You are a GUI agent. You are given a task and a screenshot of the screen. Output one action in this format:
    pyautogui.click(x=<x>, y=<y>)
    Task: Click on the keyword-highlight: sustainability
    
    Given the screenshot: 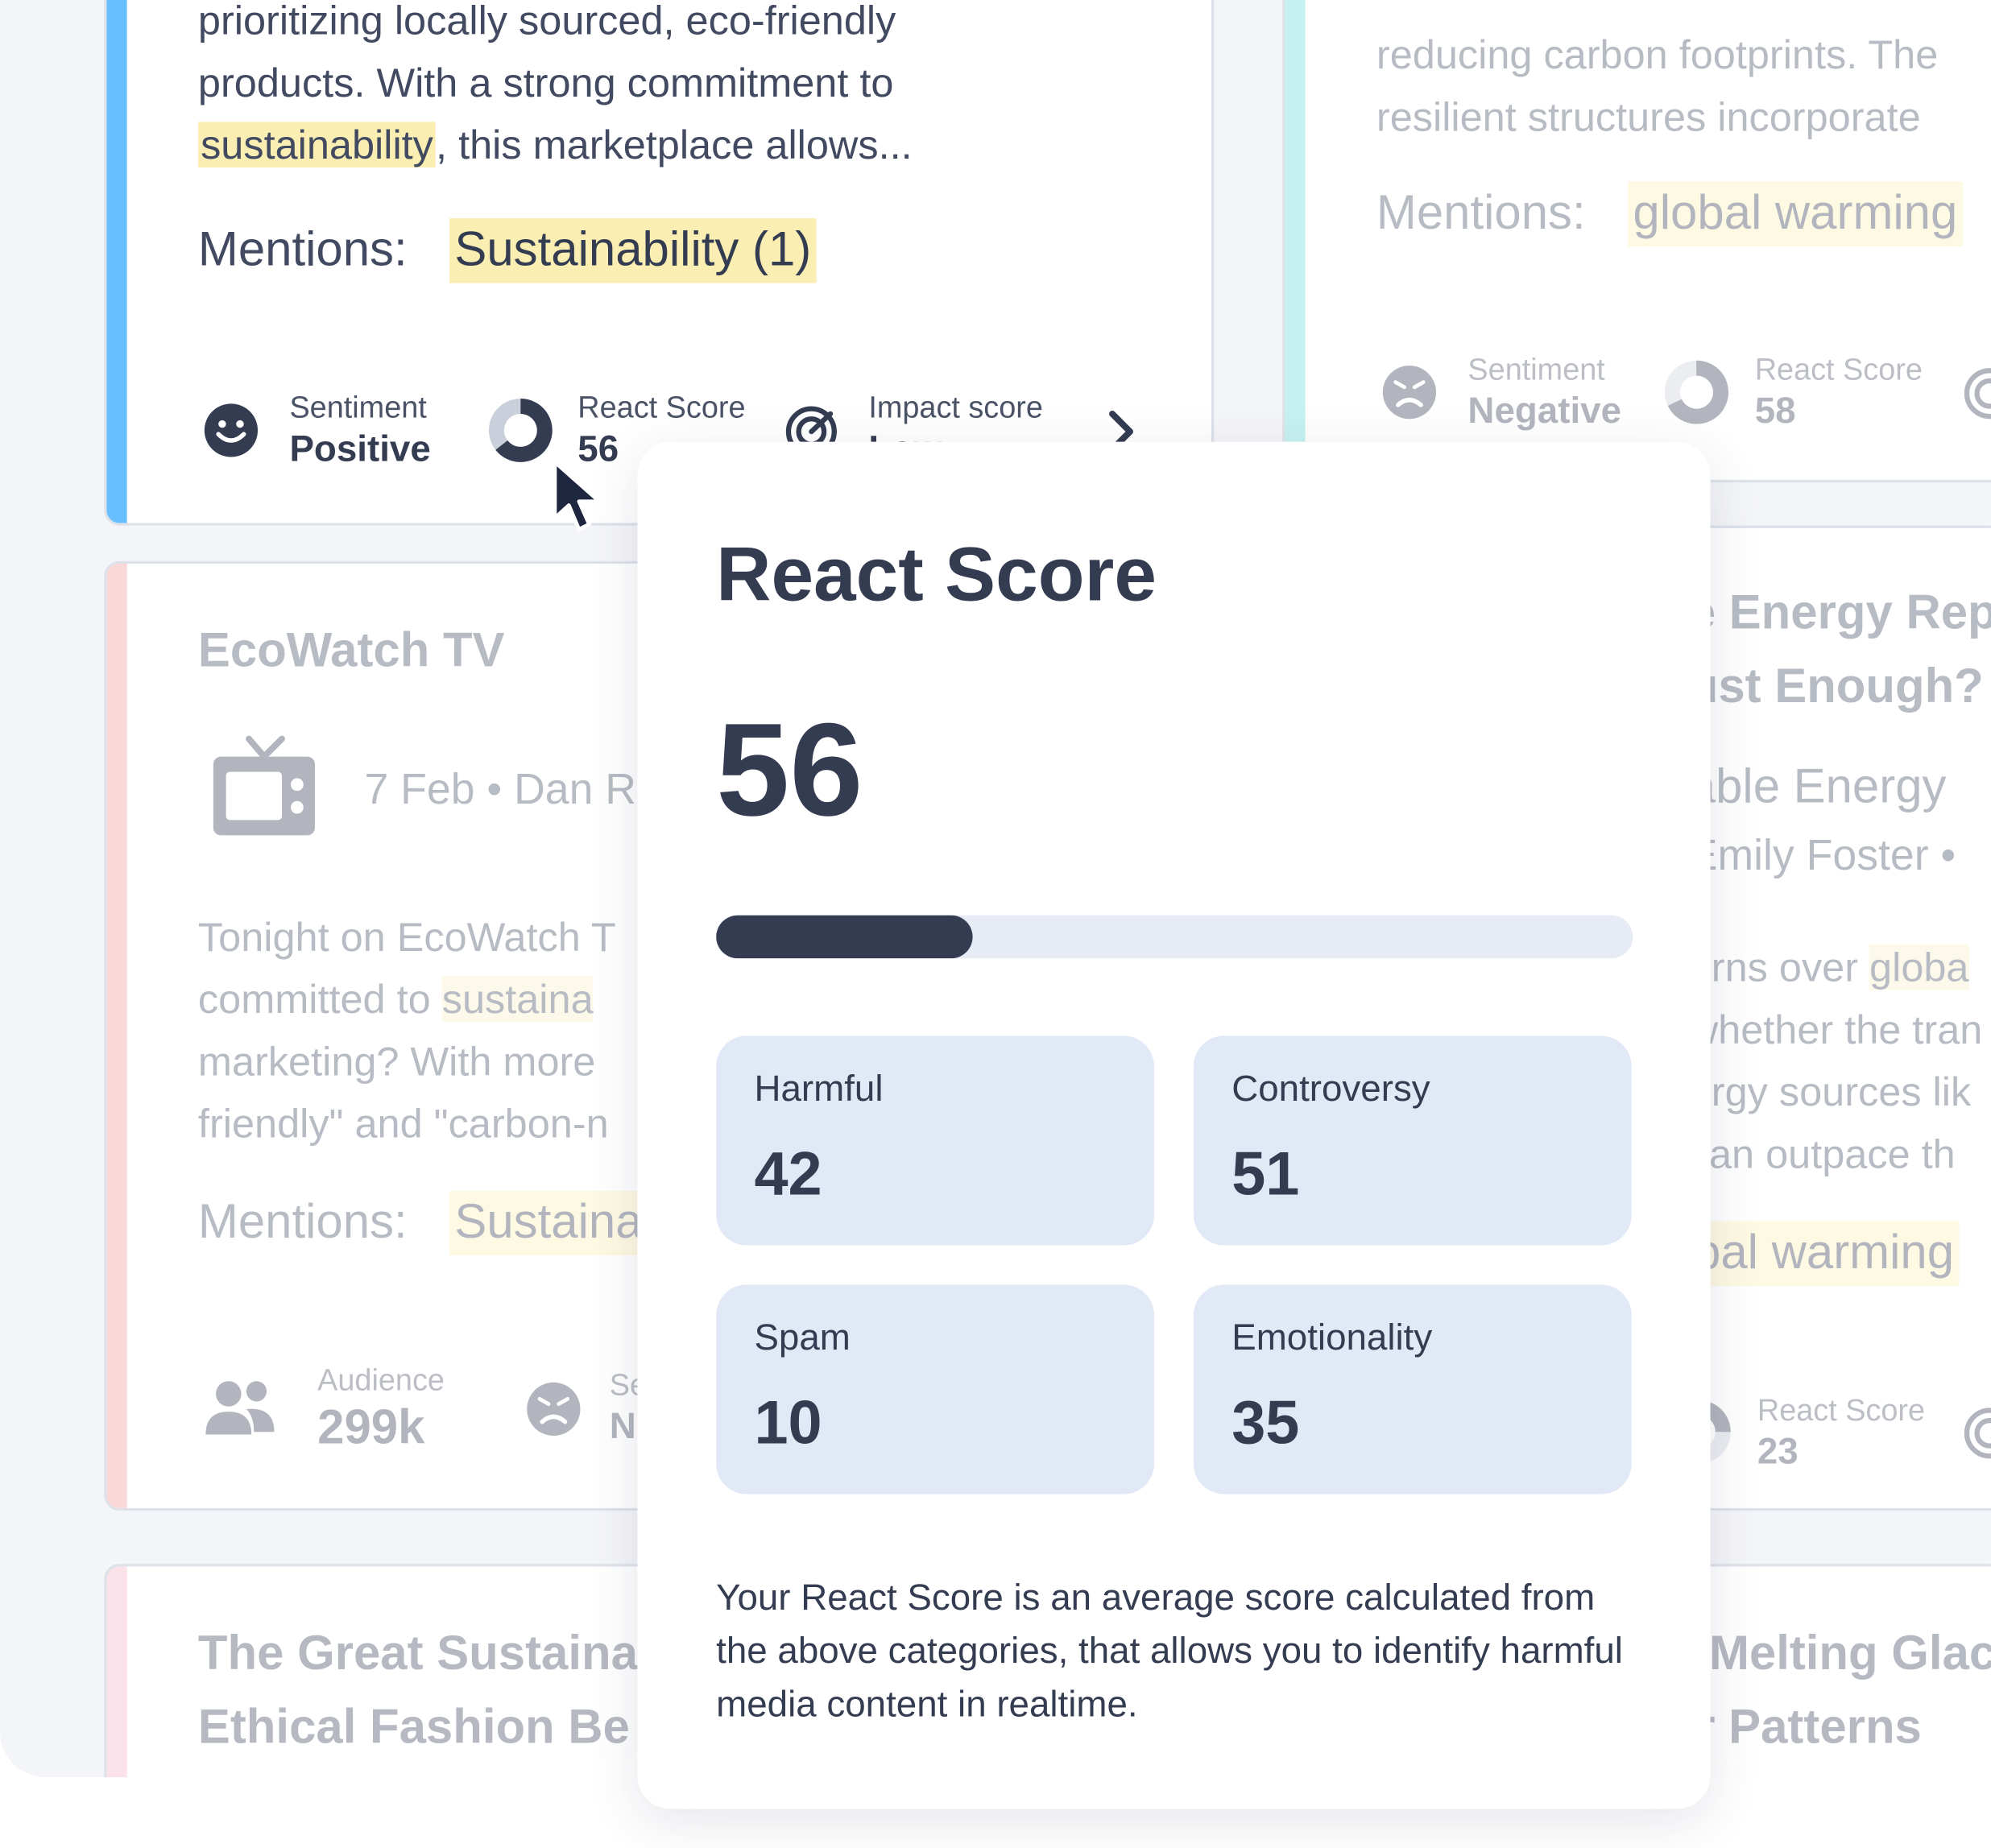 What is the action you would take?
    pyautogui.click(x=317, y=145)
    